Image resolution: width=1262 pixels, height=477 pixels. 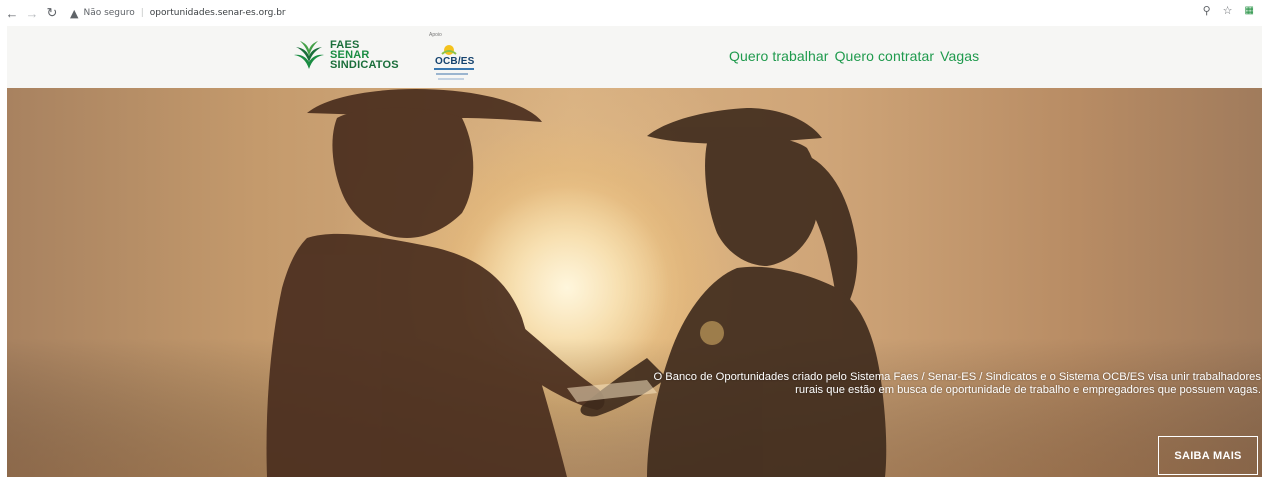 What do you see at coordinates (435, 35) in the screenshot?
I see `ocb-apoio-label: Apoio` at bounding box center [435, 35].